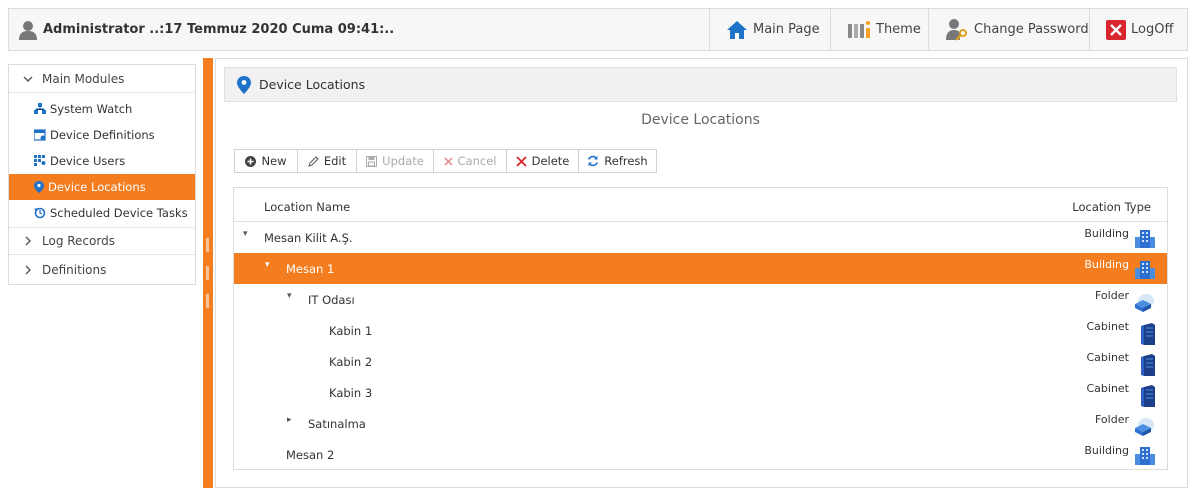 This screenshot has height=504, width=1190. I want to click on cancel-button: Cancel, so click(470, 161).